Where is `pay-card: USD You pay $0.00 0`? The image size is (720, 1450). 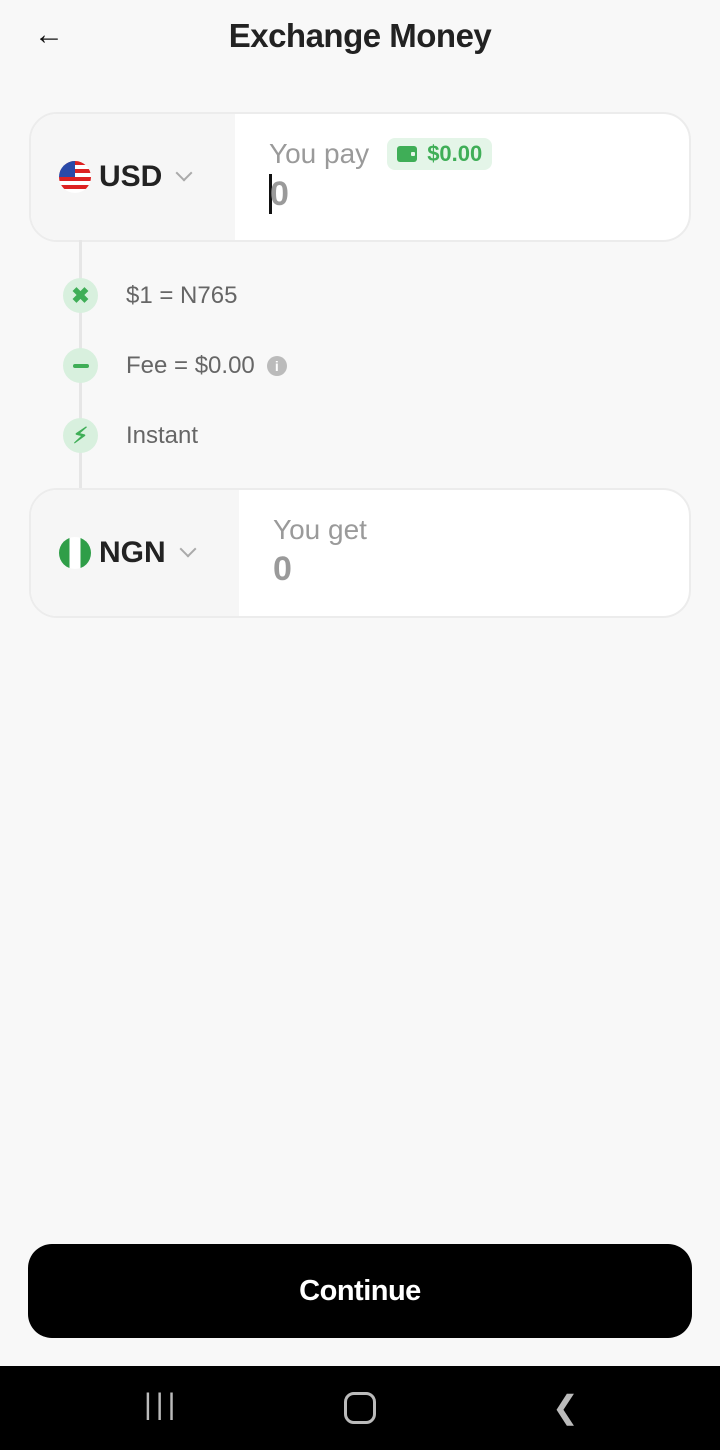 pay-card: USD You pay $0.00 0 is located at coordinates (360, 177).